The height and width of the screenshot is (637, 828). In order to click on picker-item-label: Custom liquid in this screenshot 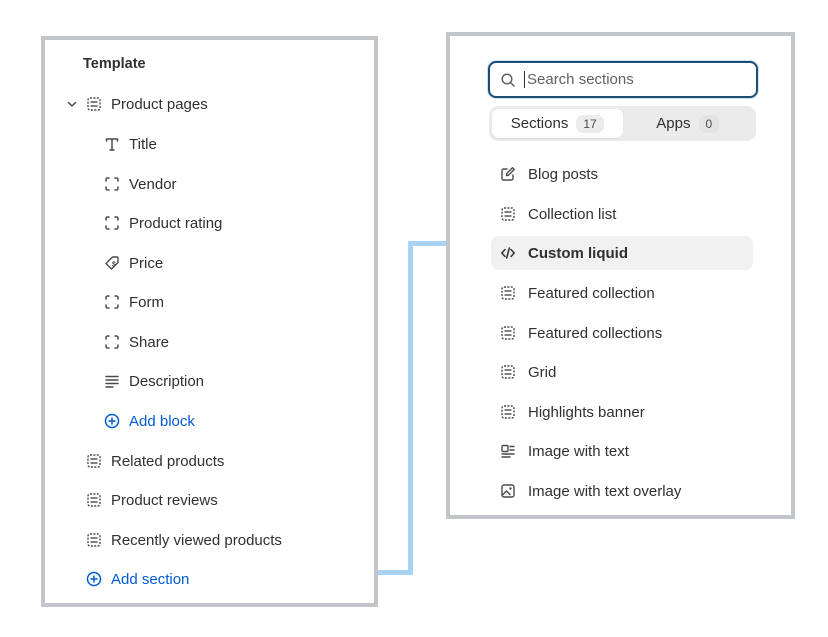, I will do `click(578, 253)`.